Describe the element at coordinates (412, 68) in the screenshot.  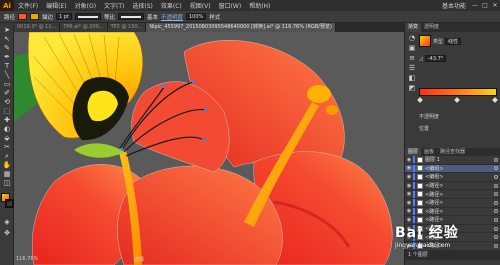
I see `align-panel-icon: ☰` at that location.